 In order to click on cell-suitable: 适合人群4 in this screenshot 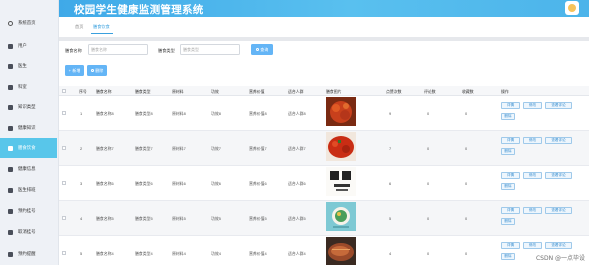, I will do `click(297, 253)`.